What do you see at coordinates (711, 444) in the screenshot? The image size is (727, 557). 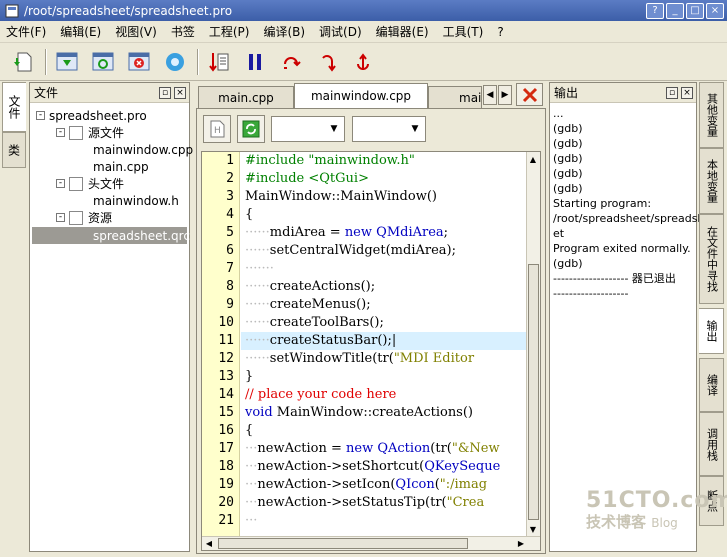 I see `tab-call-stack: 调用栈` at bounding box center [711, 444].